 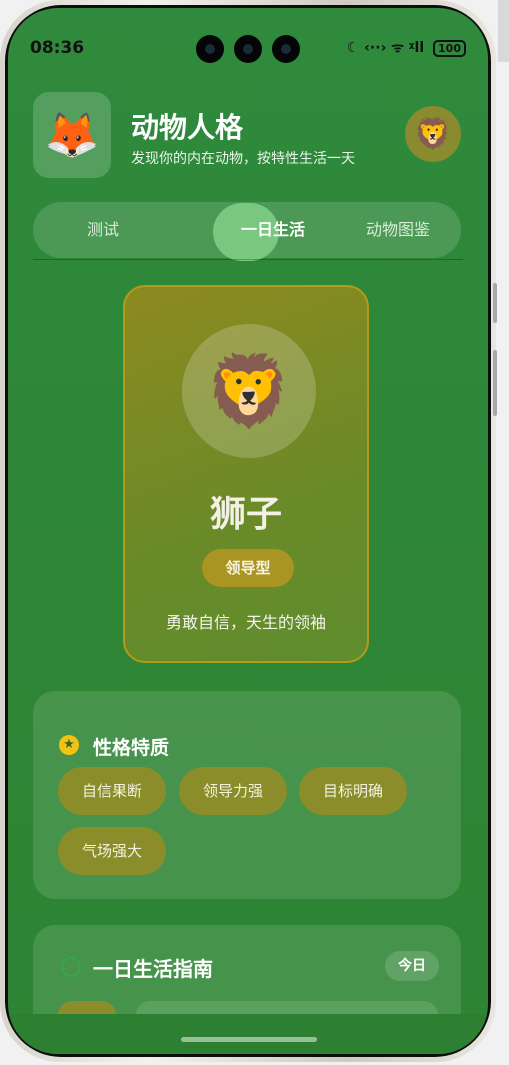 What do you see at coordinates (71, 967) in the screenshot?
I see `clock-icon` at bounding box center [71, 967].